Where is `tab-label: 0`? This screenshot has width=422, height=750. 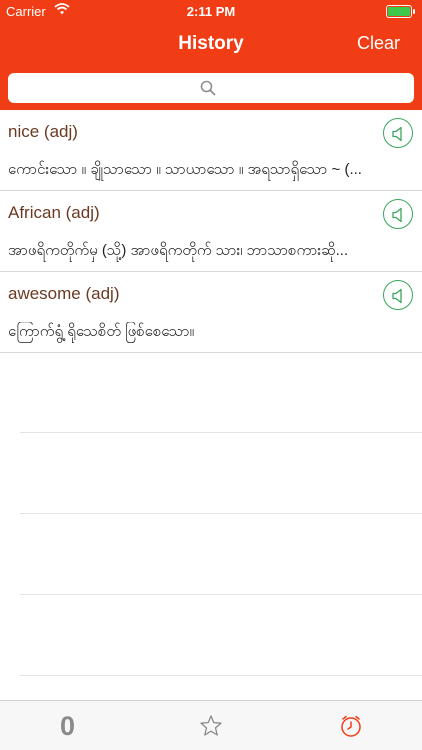 tab-label: 0 is located at coordinates (68, 726).